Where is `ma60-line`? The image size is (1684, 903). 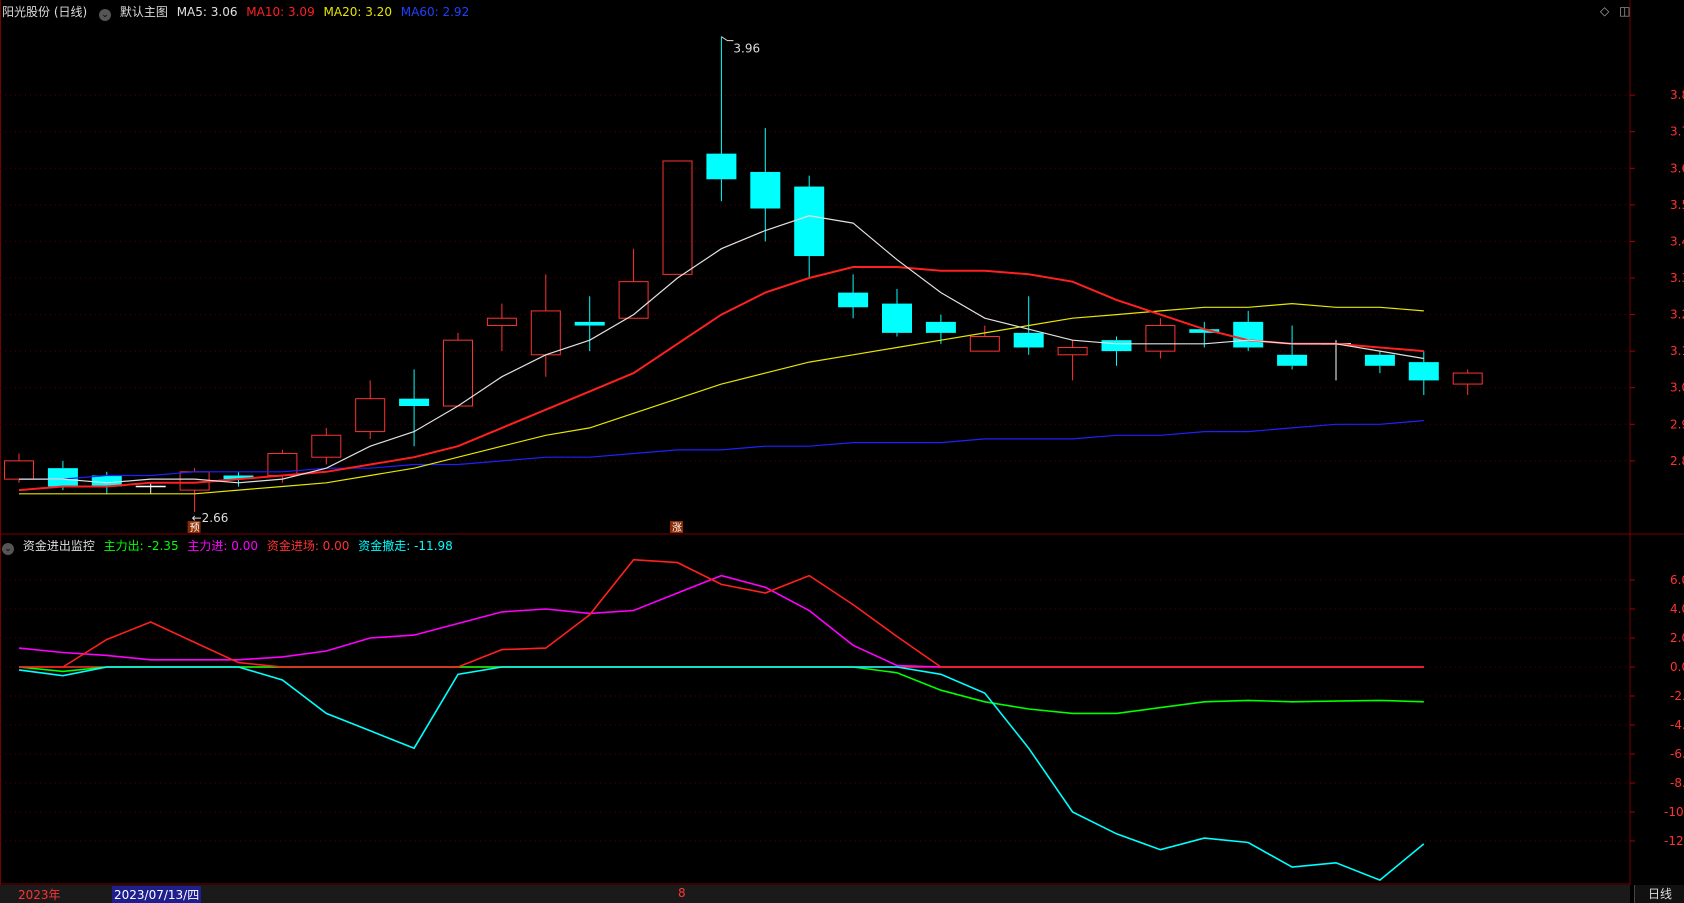
ma60-line is located at coordinates (721, 450).